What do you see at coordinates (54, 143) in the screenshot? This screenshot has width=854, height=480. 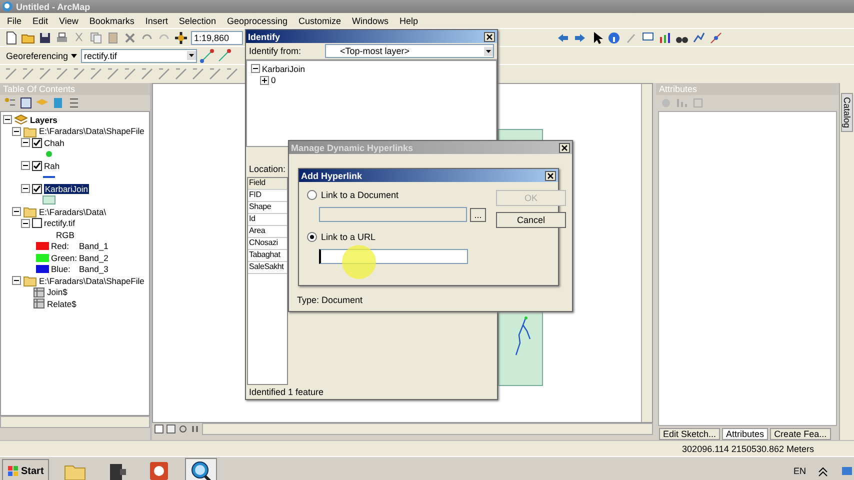 I see `layer-name: Chah` at bounding box center [54, 143].